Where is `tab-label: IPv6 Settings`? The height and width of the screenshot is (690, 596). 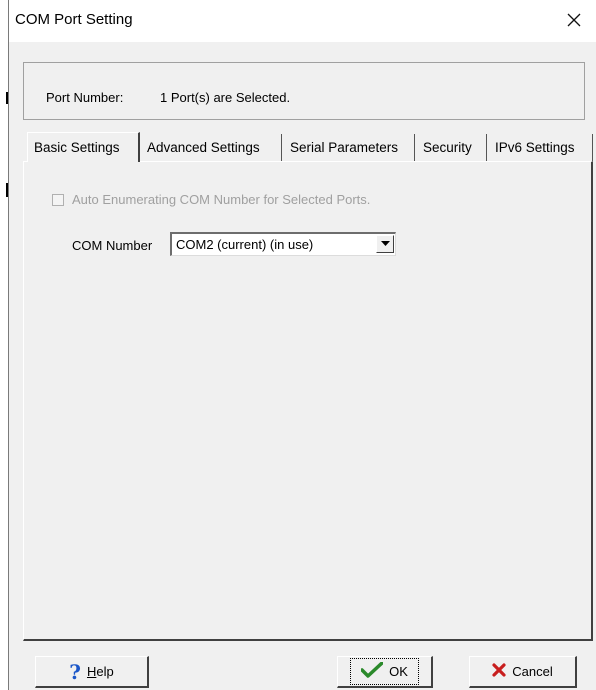 tab-label: IPv6 Settings is located at coordinates (535, 147).